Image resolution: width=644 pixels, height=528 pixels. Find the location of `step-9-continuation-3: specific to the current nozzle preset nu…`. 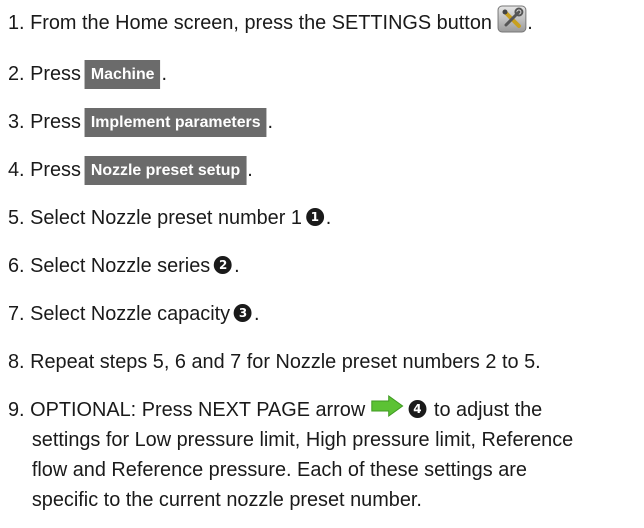

step-9-continuation-3: specific to the current nozzle preset nu… is located at coordinates (226, 500).